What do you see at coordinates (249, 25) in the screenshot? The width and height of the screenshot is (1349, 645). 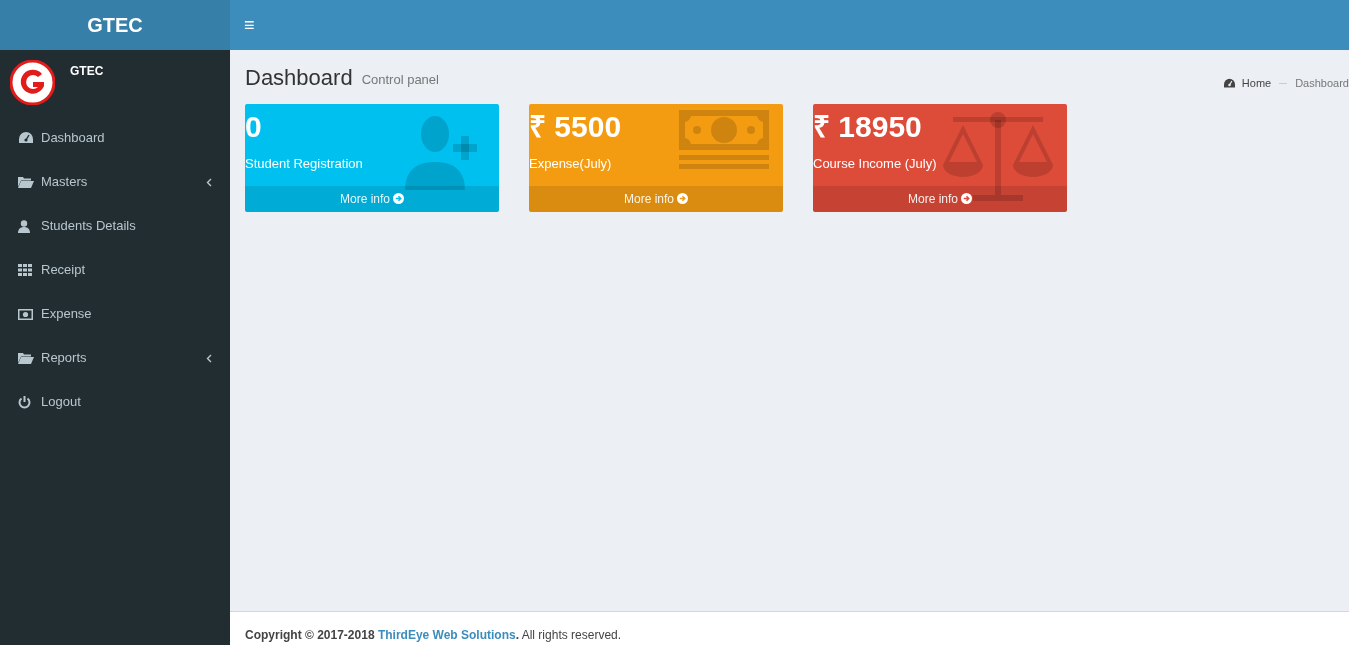 I see `menu-toggle-button: ≡` at bounding box center [249, 25].